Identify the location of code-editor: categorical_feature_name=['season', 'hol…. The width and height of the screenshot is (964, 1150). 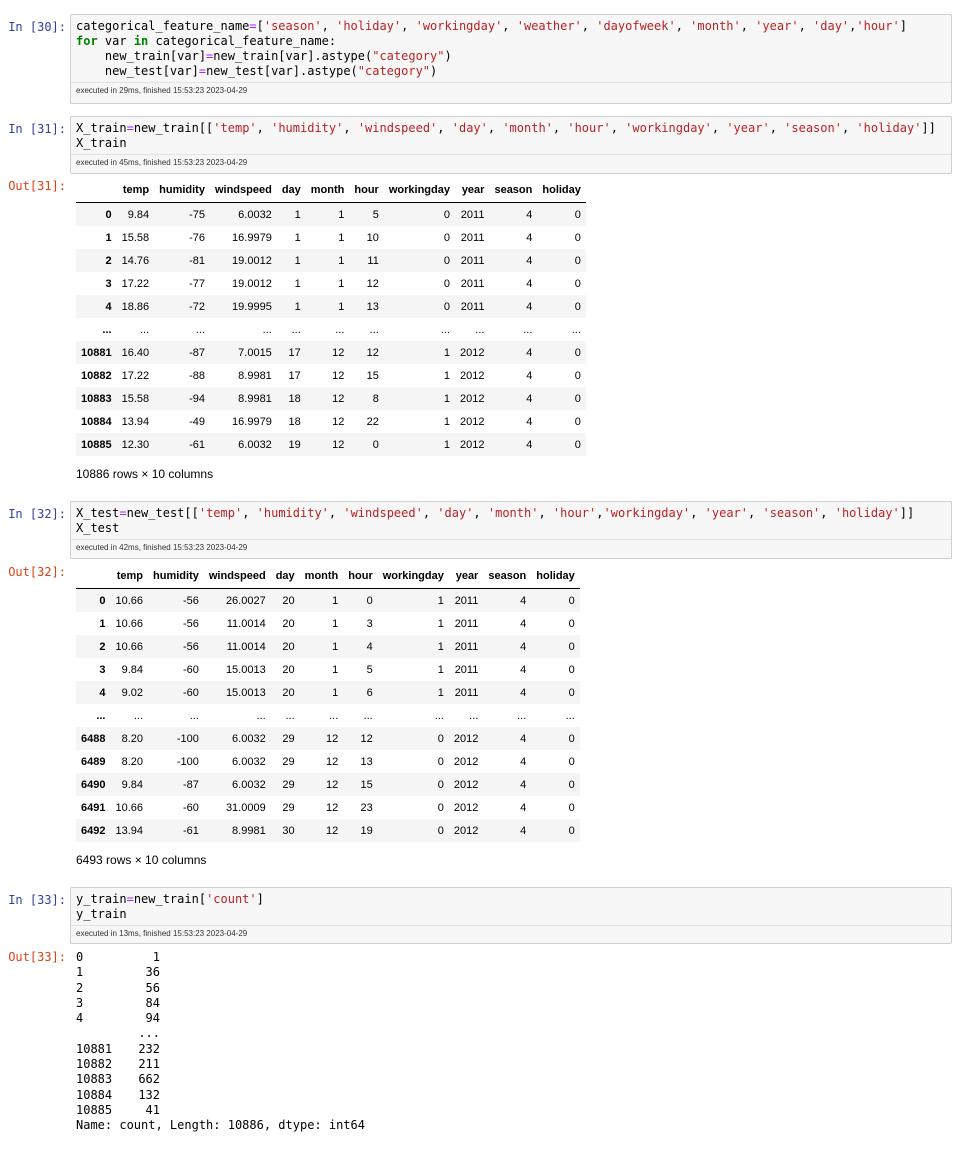
(511, 59).